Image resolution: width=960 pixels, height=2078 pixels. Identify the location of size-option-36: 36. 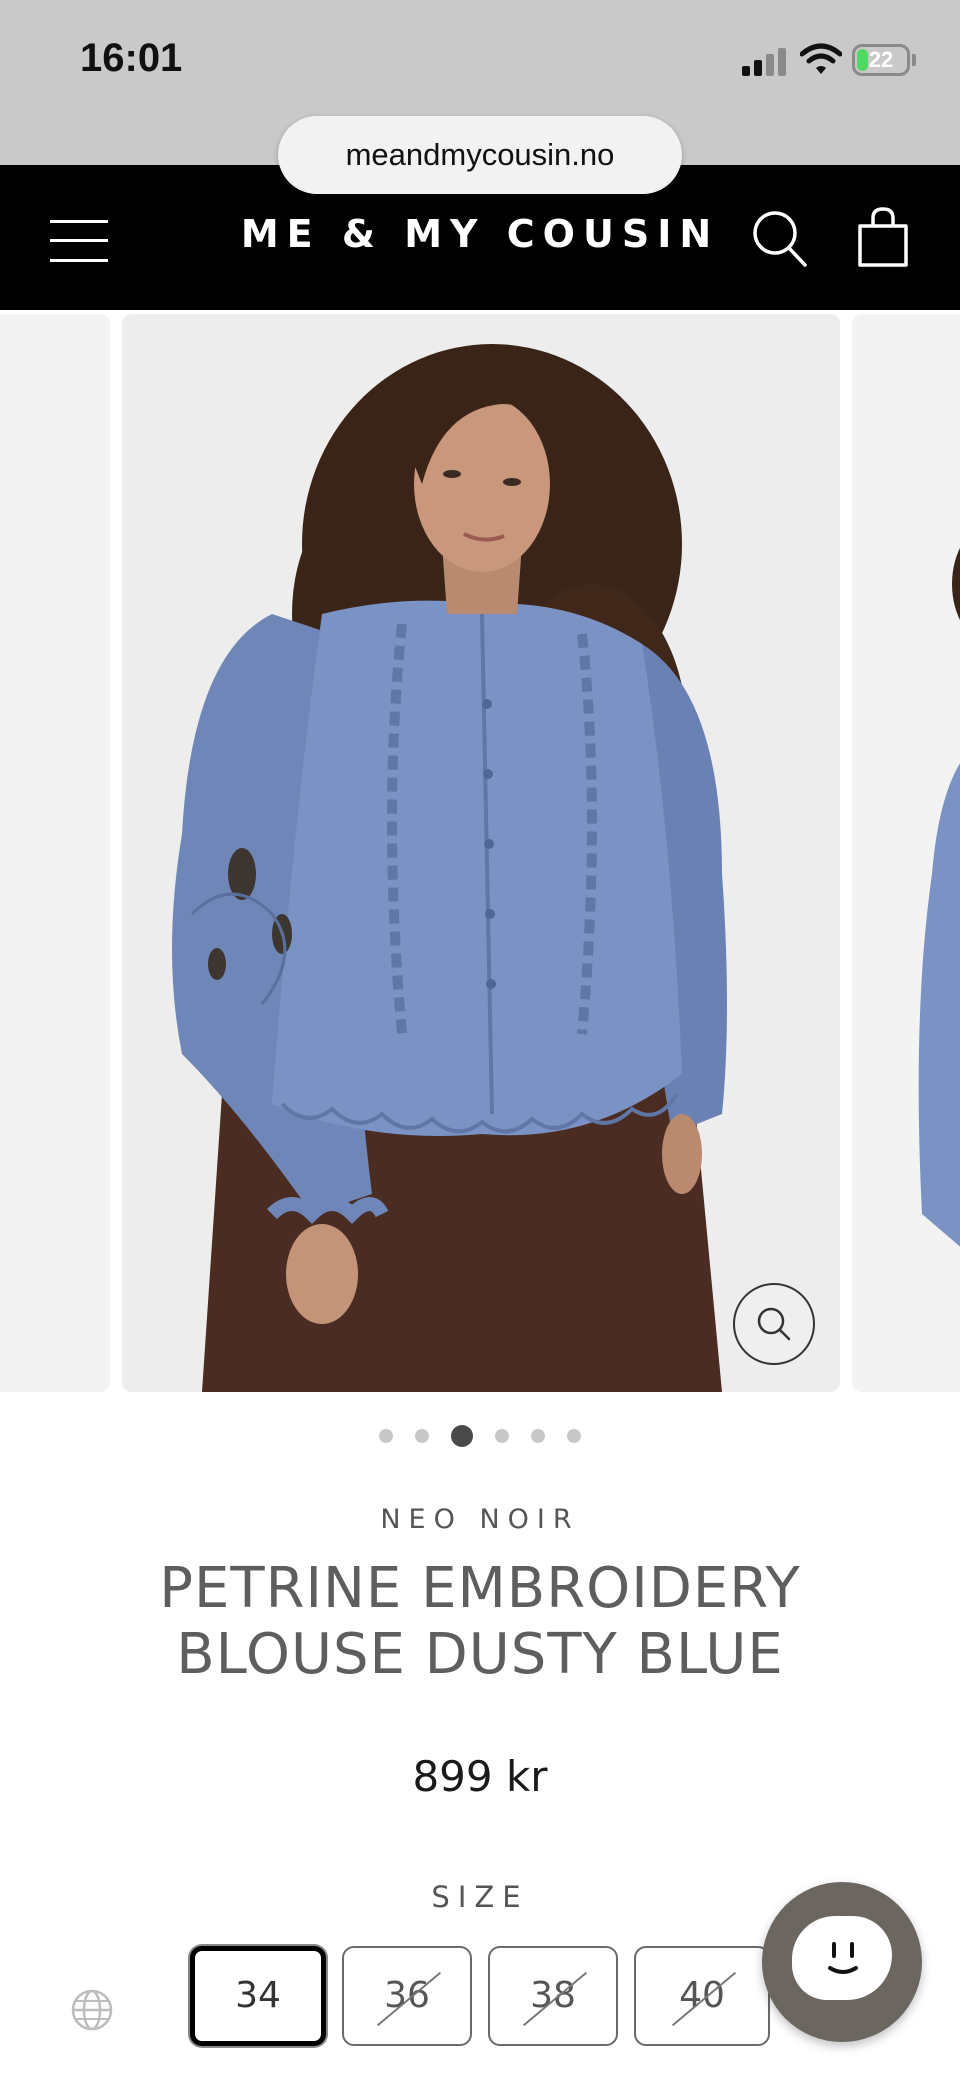
(407, 1996).